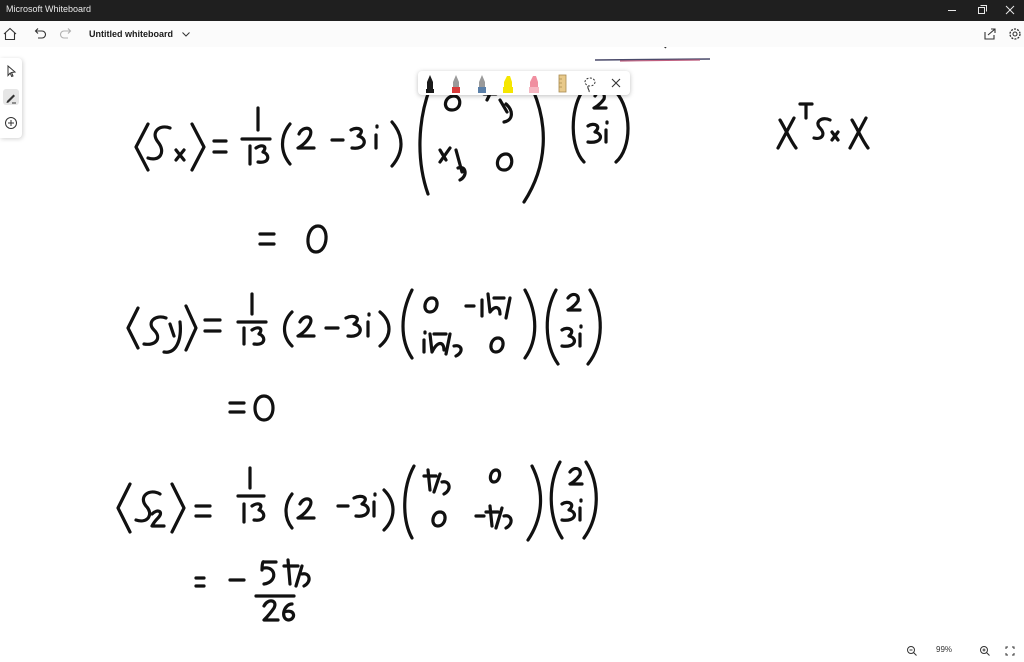  Describe the element at coordinates (1010, 650) in the screenshot. I see `fit-screen-icon` at that location.